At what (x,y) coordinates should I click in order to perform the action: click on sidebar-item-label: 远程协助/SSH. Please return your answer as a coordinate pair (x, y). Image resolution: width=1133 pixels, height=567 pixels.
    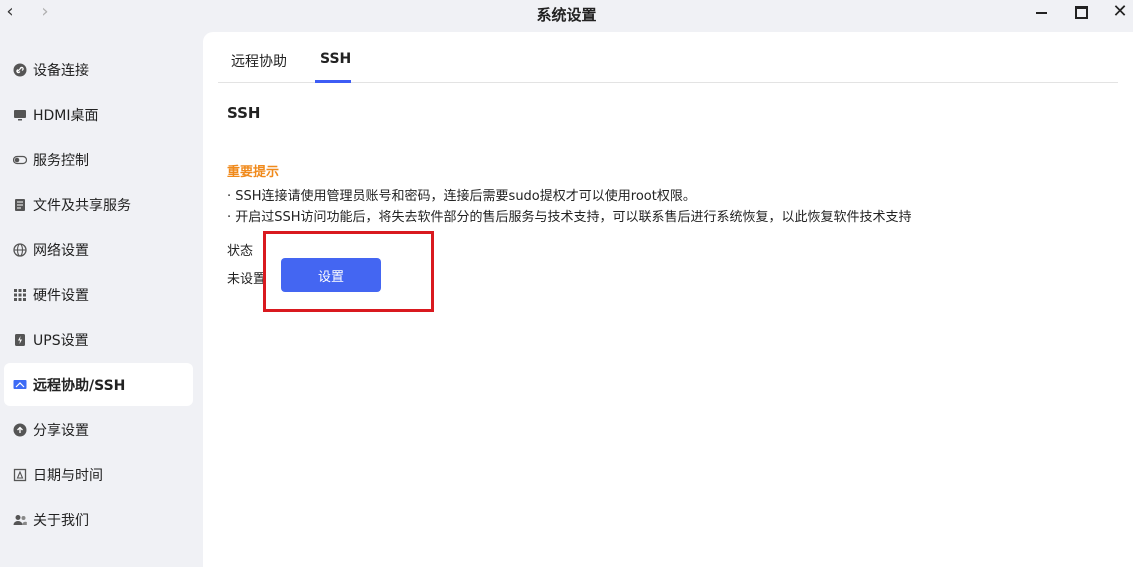
    Looking at the image, I should click on (79, 385).